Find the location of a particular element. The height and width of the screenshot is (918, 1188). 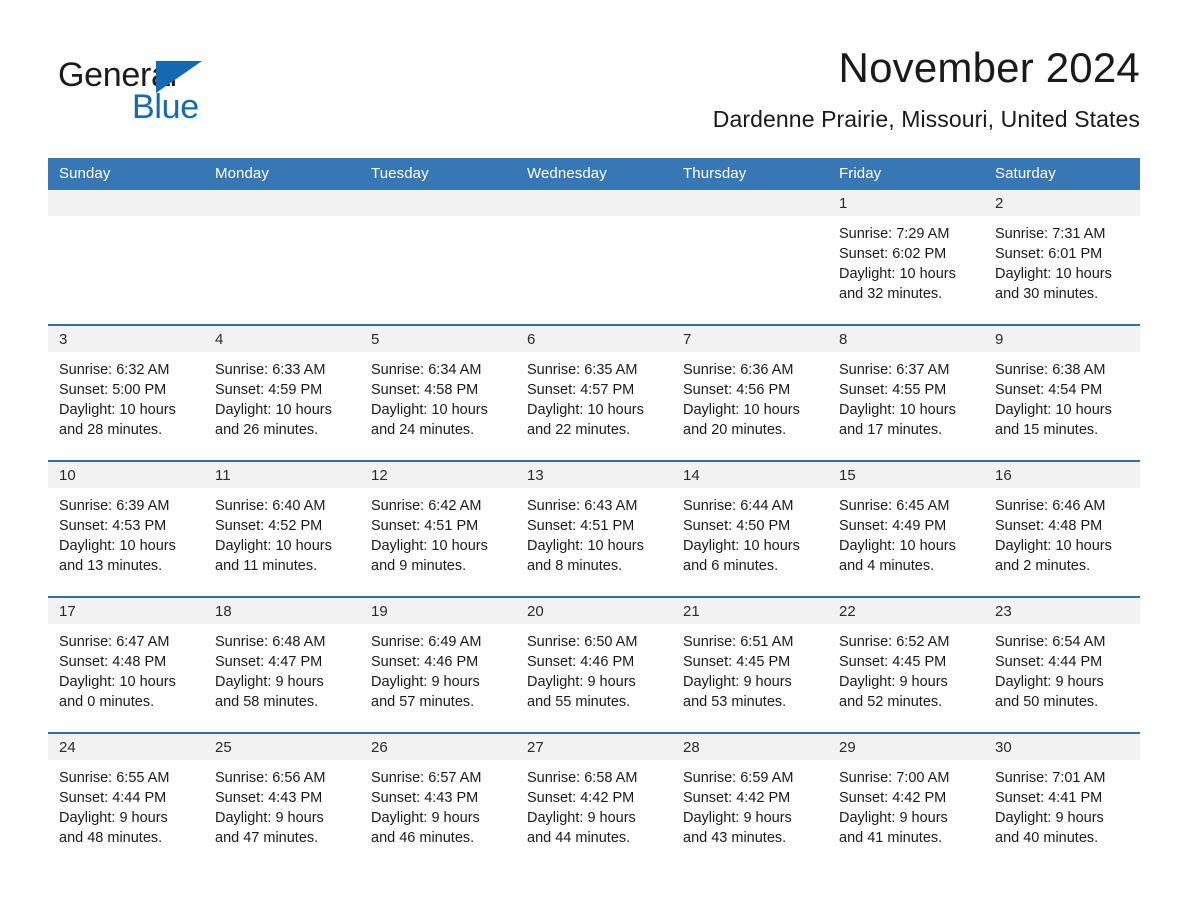

day-number: 8 is located at coordinates (906, 339).